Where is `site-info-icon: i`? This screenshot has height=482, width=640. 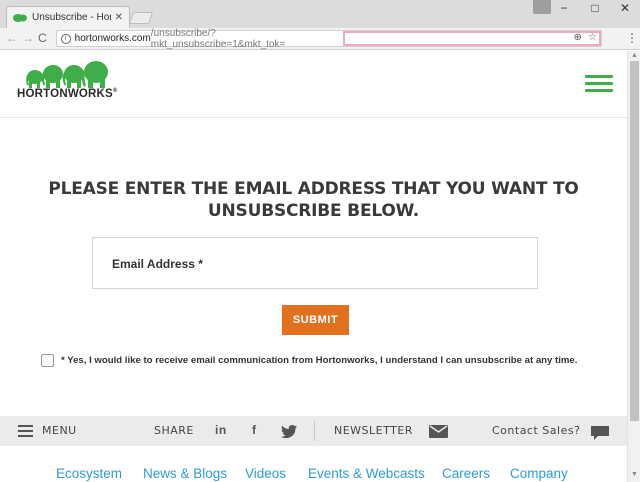 site-info-icon: i is located at coordinates (66, 38).